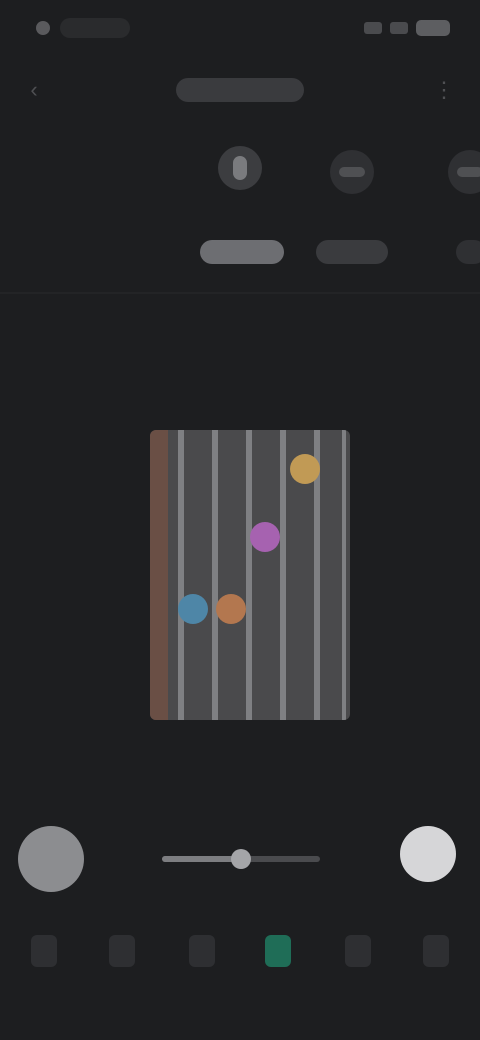 This screenshot has height=1040, width=480. Describe the element at coordinates (231, 609) in the screenshot. I see `note-marker-orange` at that location.